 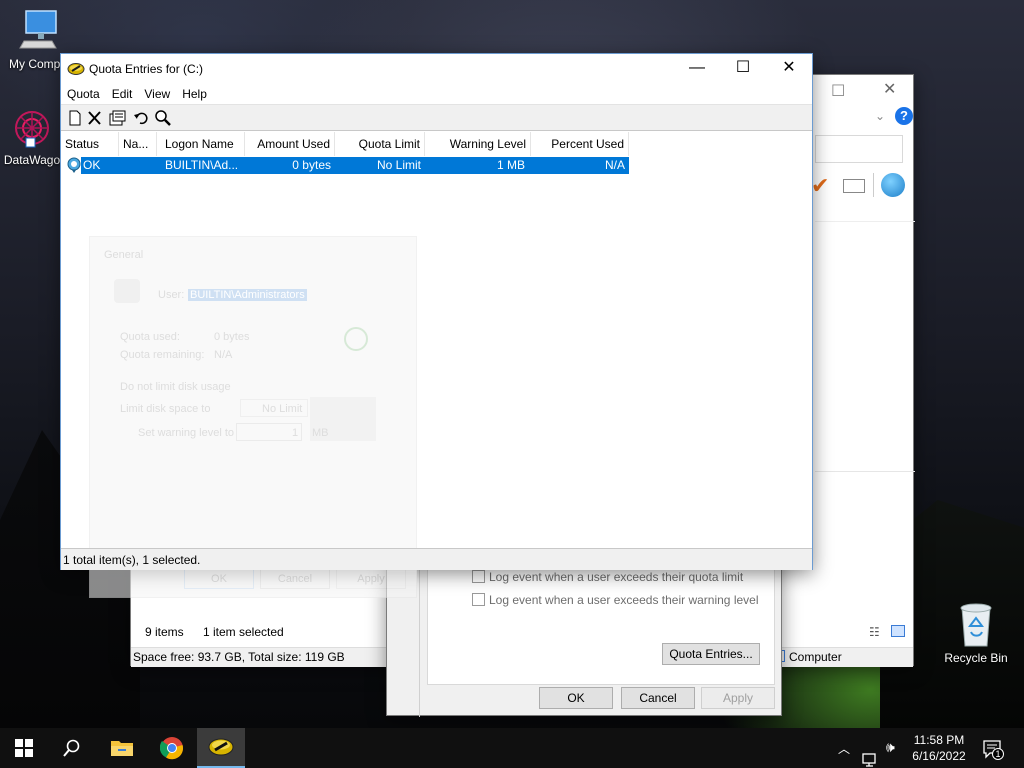 What do you see at coordinates (380, 144) in the screenshot?
I see `column-header-quota-limit: Quota Limit` at bounding box center [380, 144].